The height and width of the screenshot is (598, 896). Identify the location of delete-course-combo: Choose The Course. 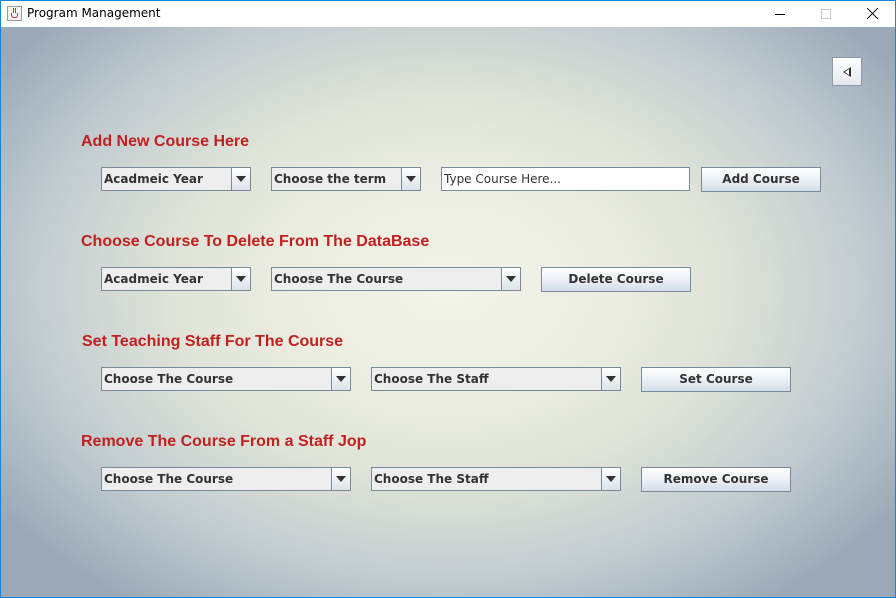
(396, 279).